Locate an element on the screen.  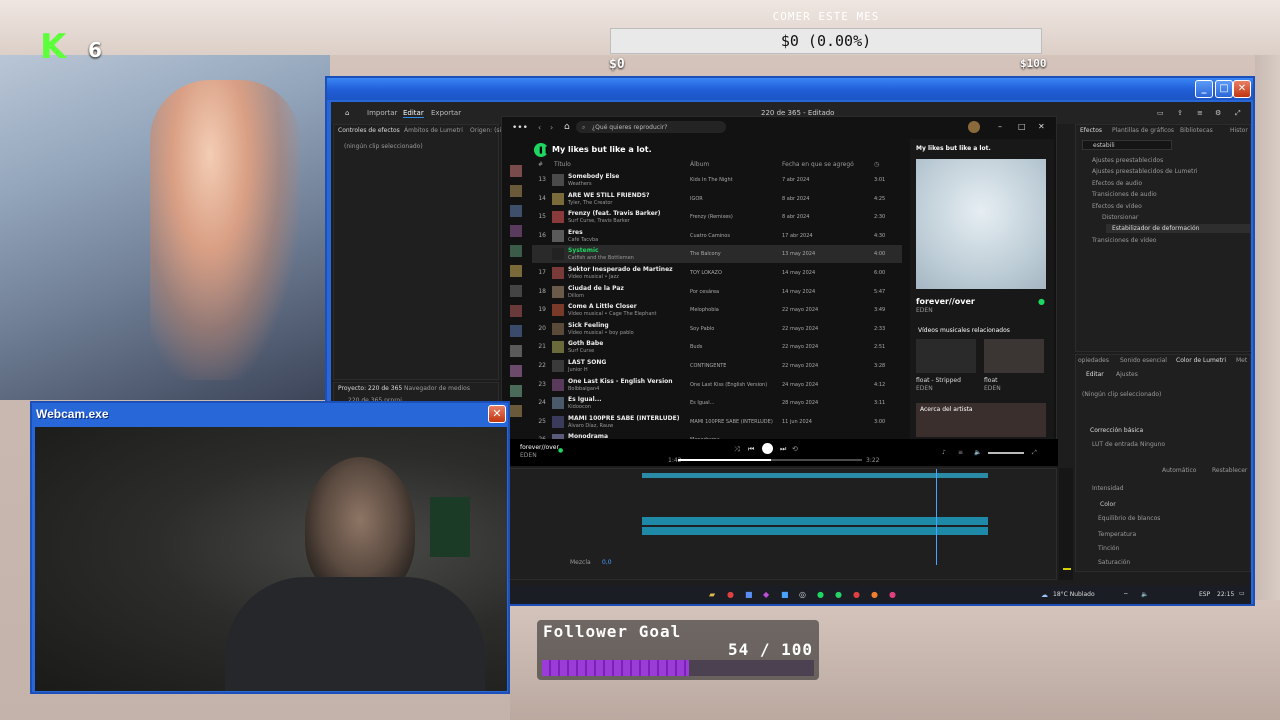
playhead is located at coordinates (936, 517).